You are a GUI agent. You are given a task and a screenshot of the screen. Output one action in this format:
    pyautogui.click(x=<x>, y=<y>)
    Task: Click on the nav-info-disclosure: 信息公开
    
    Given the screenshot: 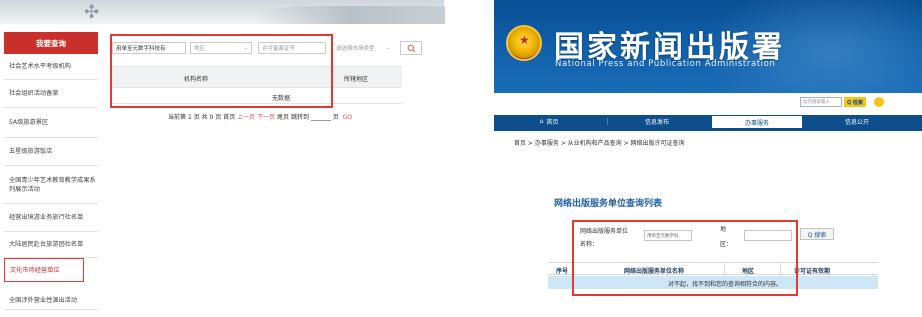 What is the action you would take?
    pyautogui.click(x=857, y=121)
    